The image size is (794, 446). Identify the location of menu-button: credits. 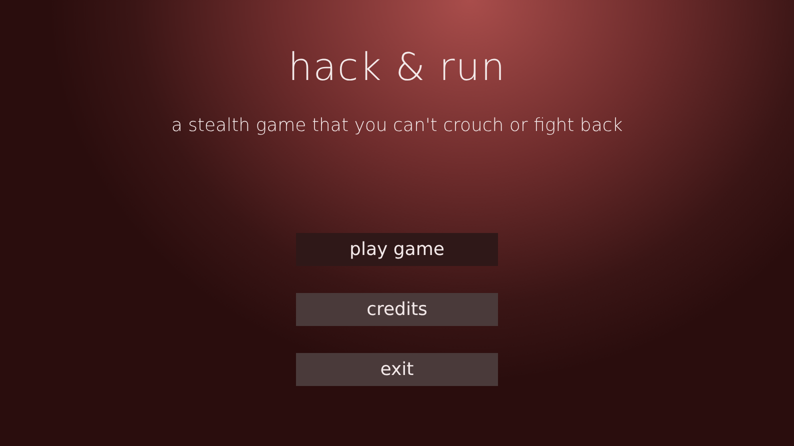
(397, 309).